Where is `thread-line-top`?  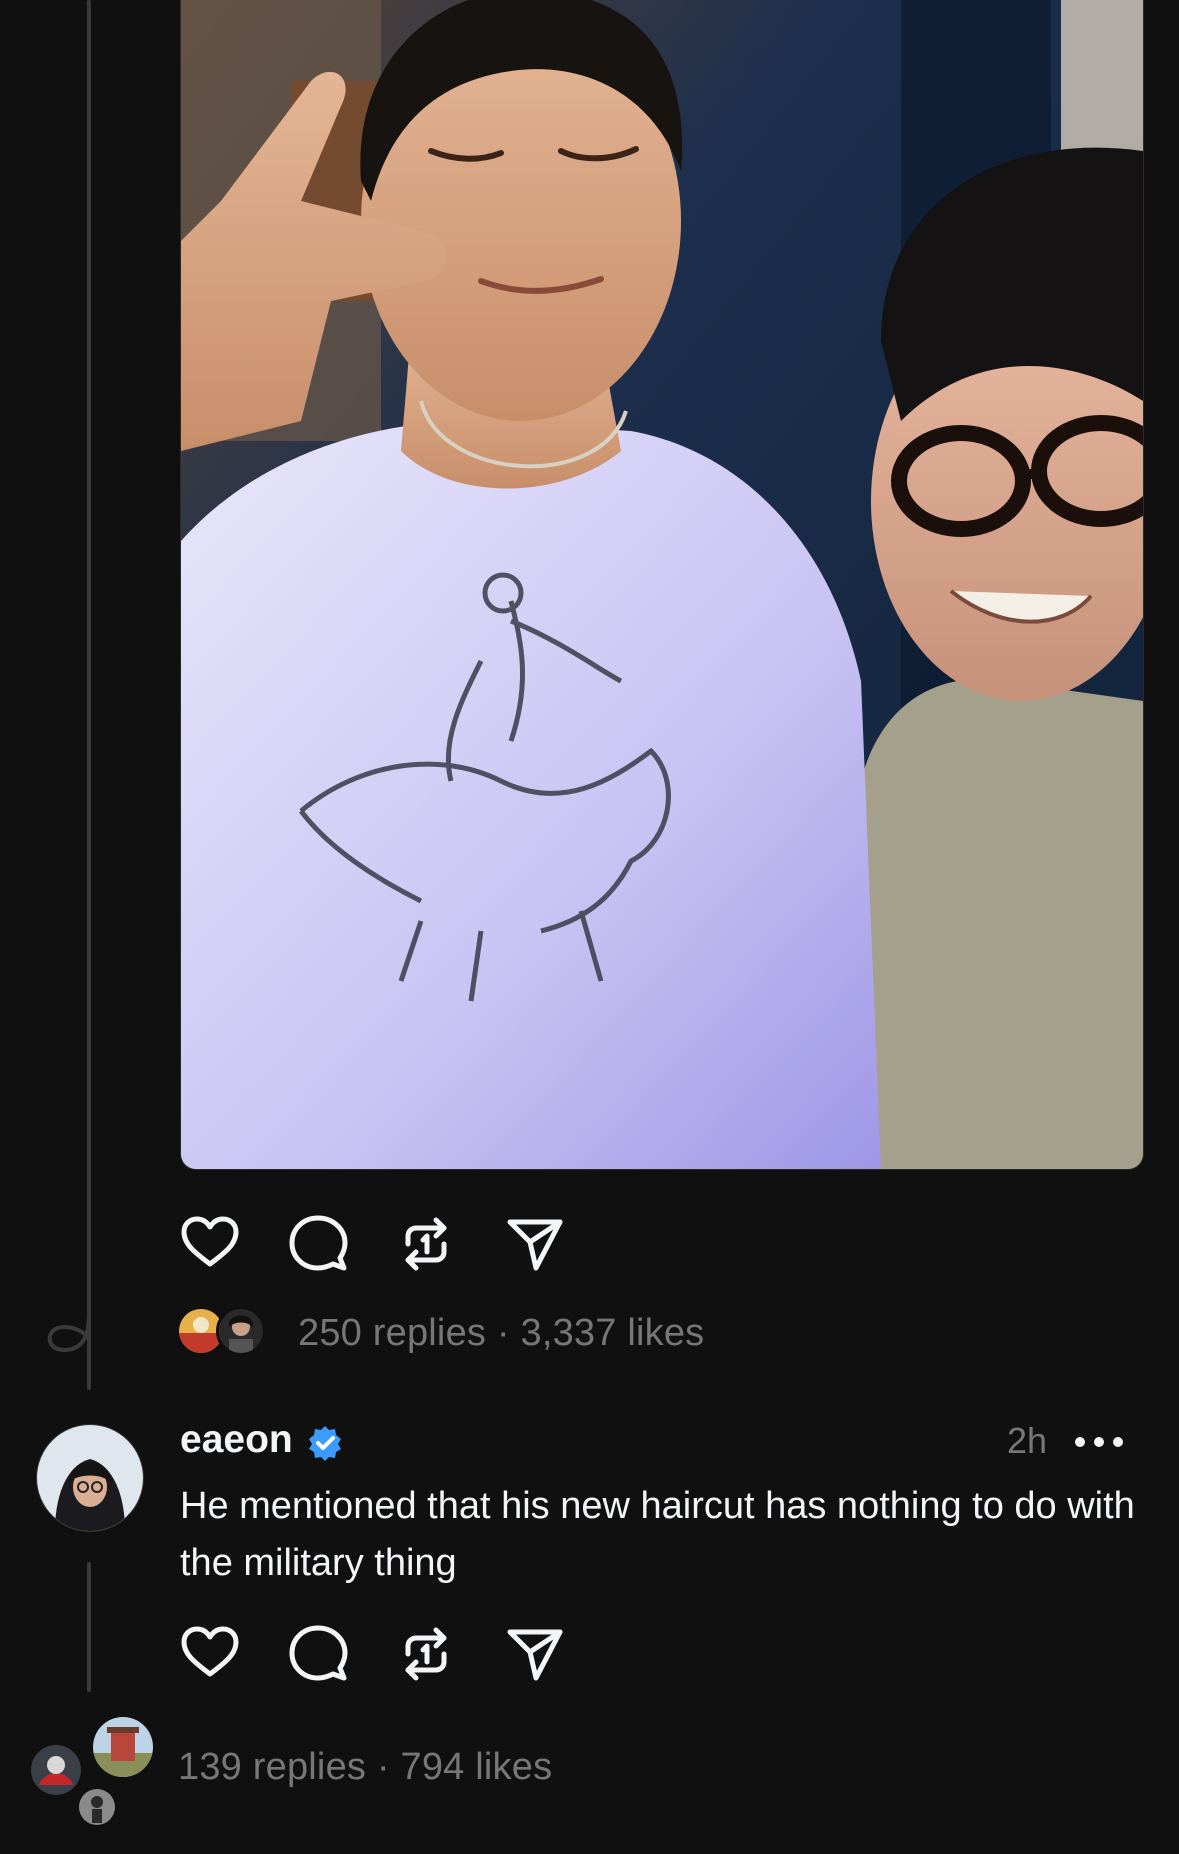 thread-line-top is located at coordinates (89, 695).